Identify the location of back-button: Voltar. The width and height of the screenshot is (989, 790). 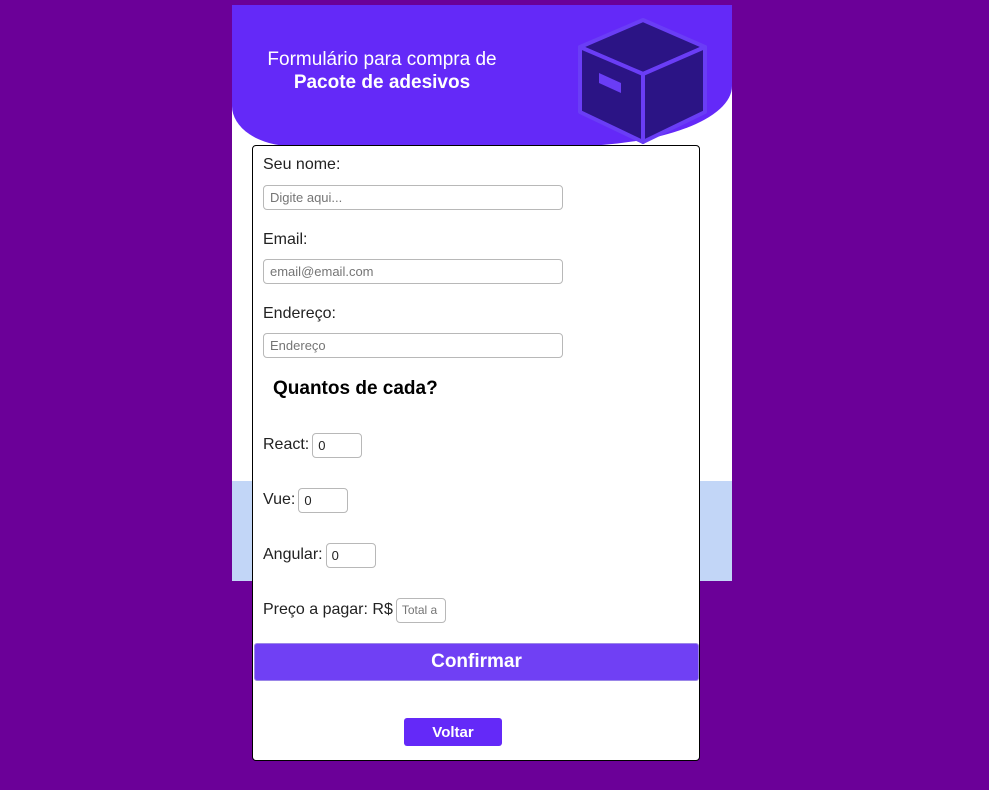
(453, 732).